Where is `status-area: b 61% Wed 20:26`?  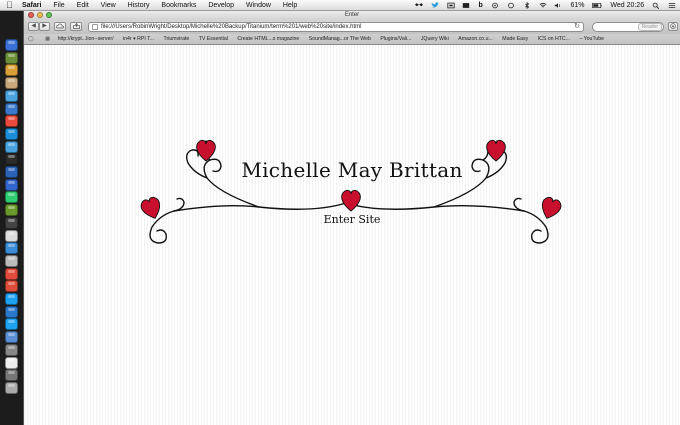 status-area: b 61% Wed 20:26 is located at coordinates (542, 5).